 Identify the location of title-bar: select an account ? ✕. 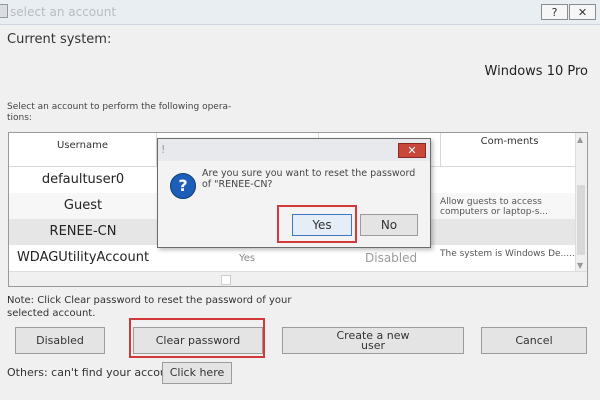
(300, 12).